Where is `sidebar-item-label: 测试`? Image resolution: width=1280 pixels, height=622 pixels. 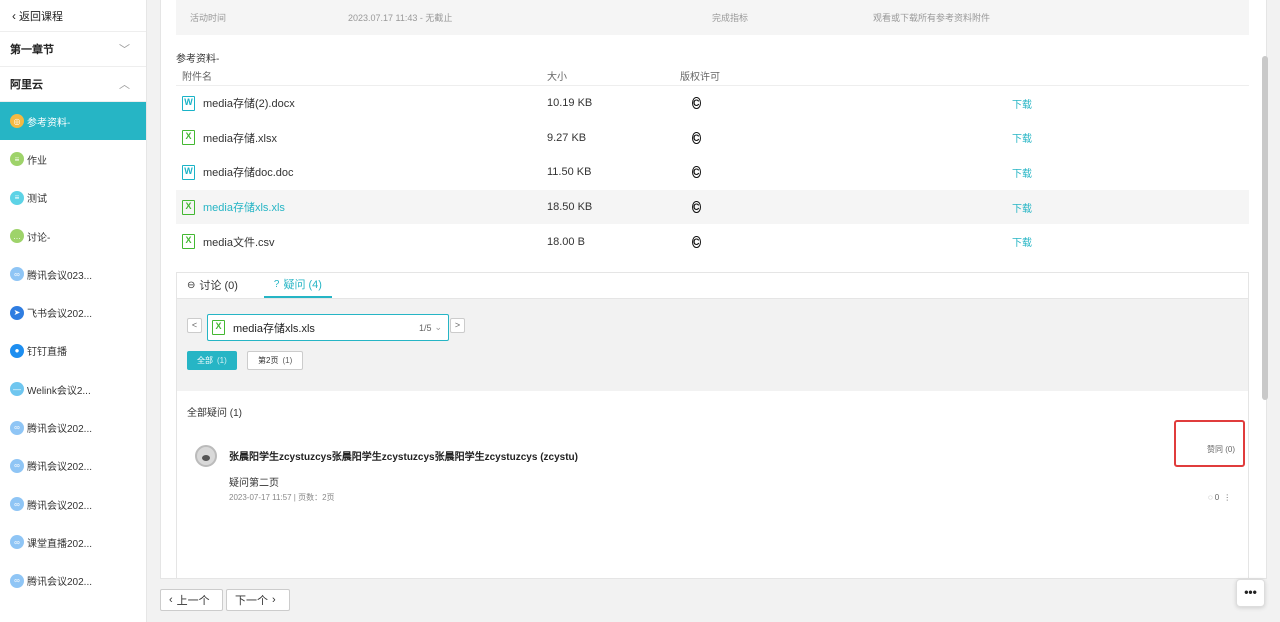
sidebar-item-label: 测试 is located at coordinates (37, 200).